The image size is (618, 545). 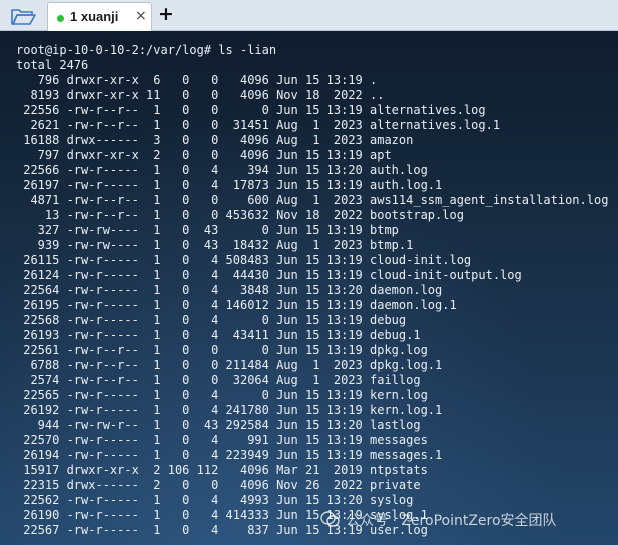 I want to click on tab-bar: 1 xuanji × +, so click(x=309, y=15).